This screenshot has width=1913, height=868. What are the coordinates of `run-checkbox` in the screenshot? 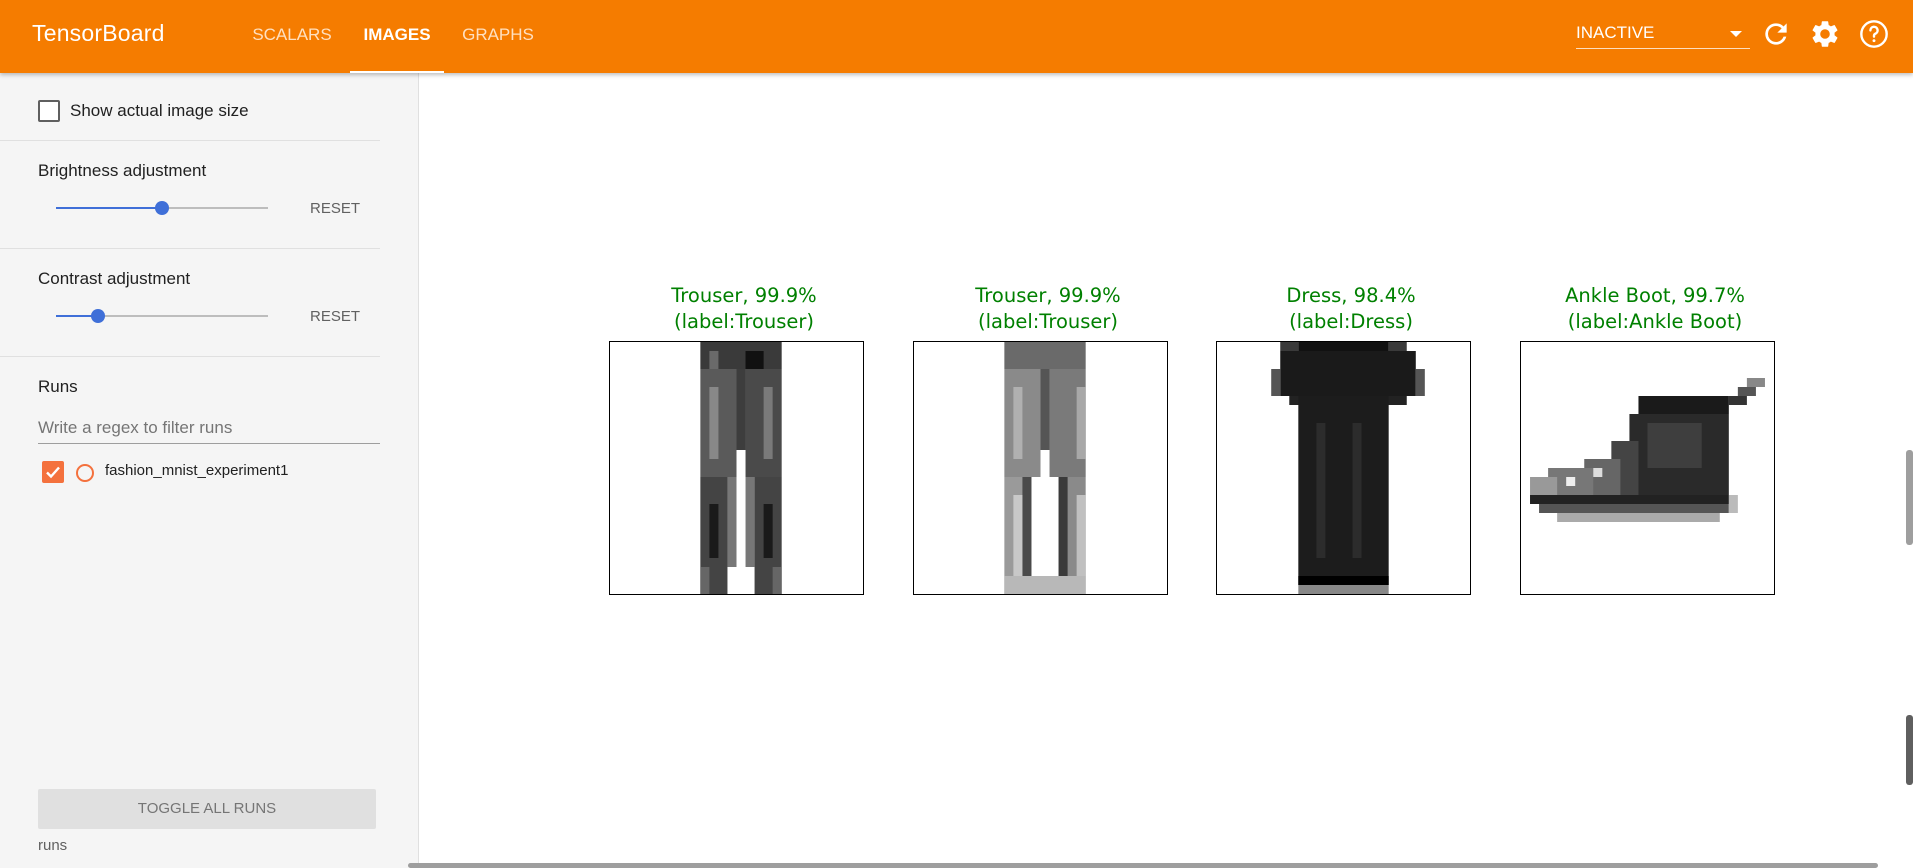 It's located at (53, 472).